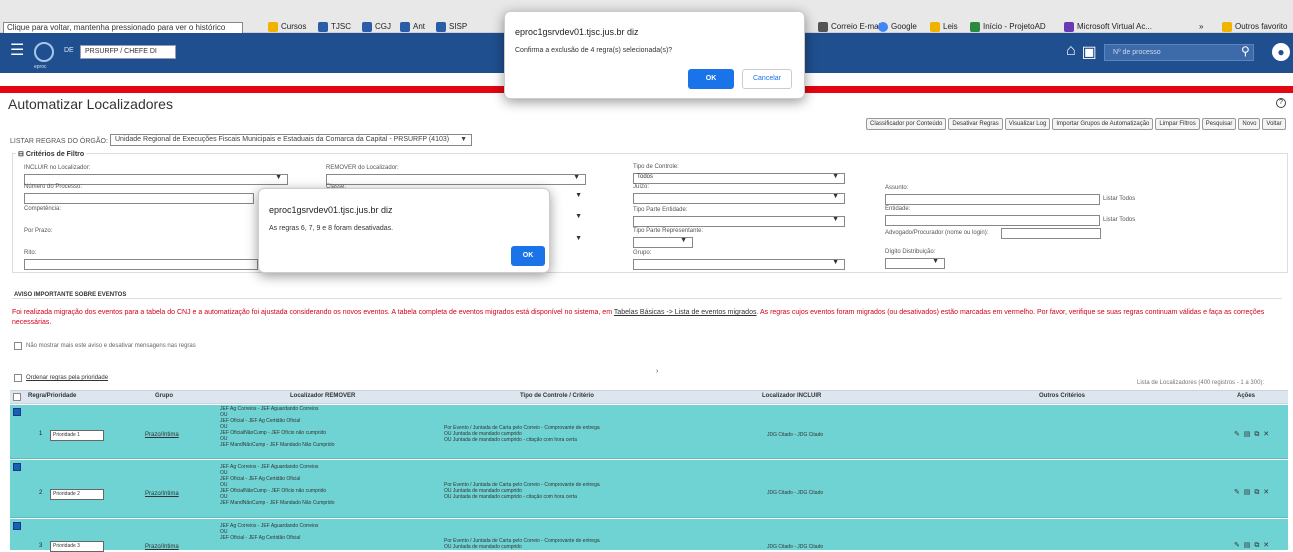  I want to click on alert-dialog-title: eproc1gsrvdev01.tjsc.jus.br diz, so click(331, 210).